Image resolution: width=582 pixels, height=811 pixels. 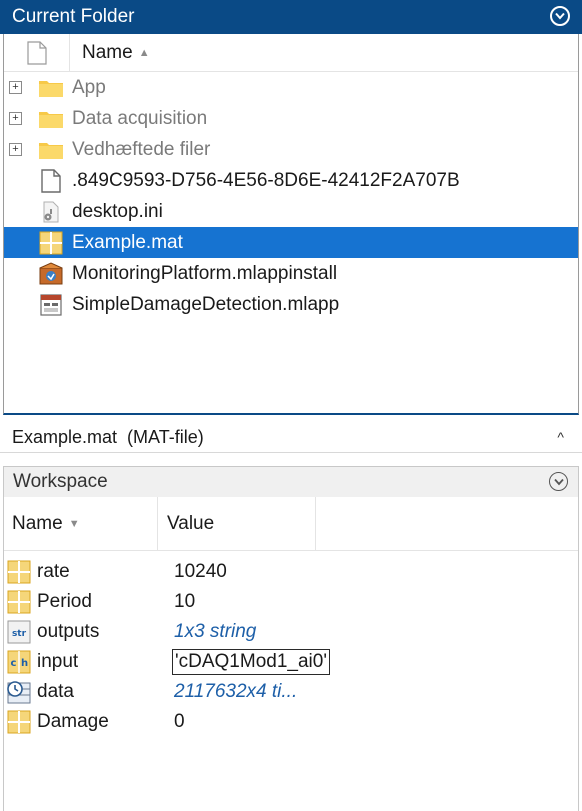 I want to click on sort-ascending-icon: ▲, so click(x=144, y=52).